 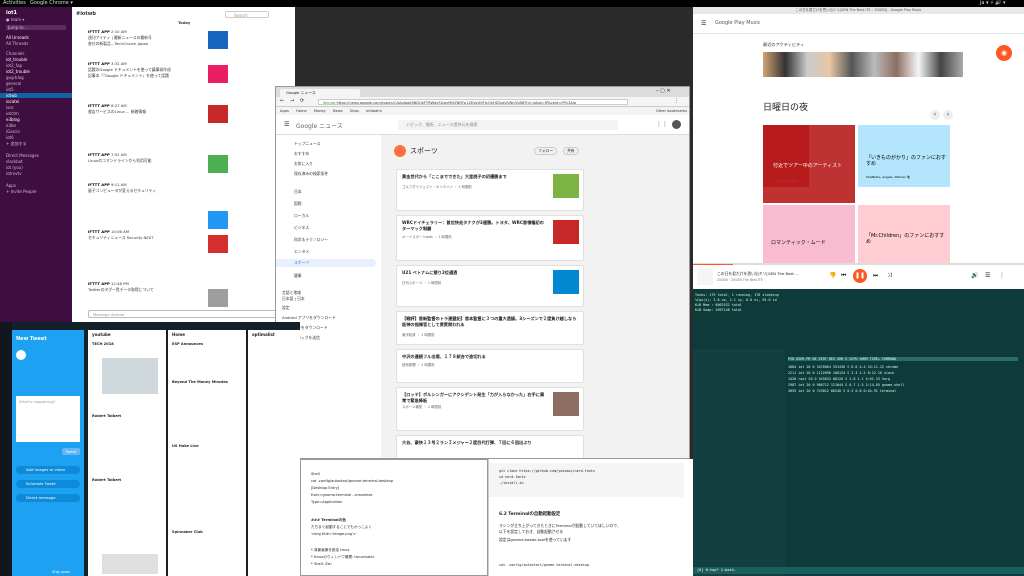 What do you see at coordinates (286, 308) in the screenshot?
I see `nav-settings: 設定` at bounding box center [286, 308].